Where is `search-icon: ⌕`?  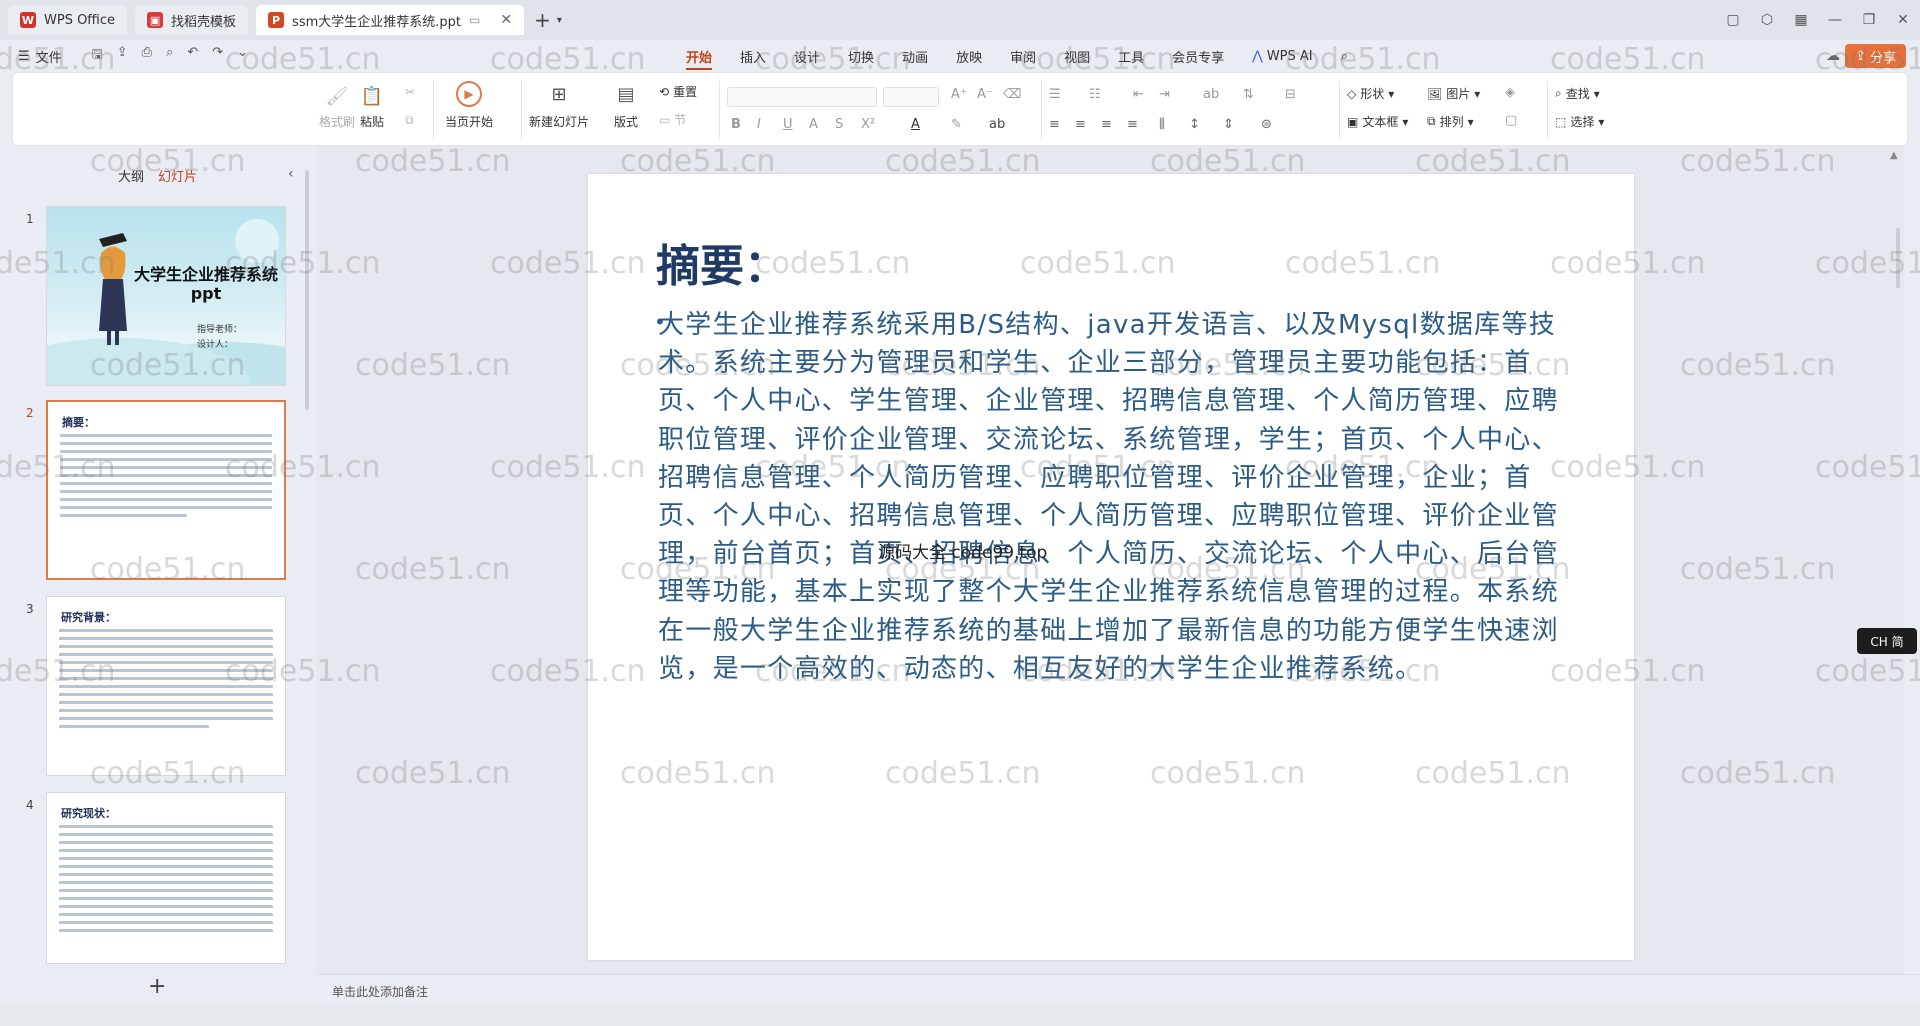
search-icon: ⌕ is located at coordinates (1344, 56).